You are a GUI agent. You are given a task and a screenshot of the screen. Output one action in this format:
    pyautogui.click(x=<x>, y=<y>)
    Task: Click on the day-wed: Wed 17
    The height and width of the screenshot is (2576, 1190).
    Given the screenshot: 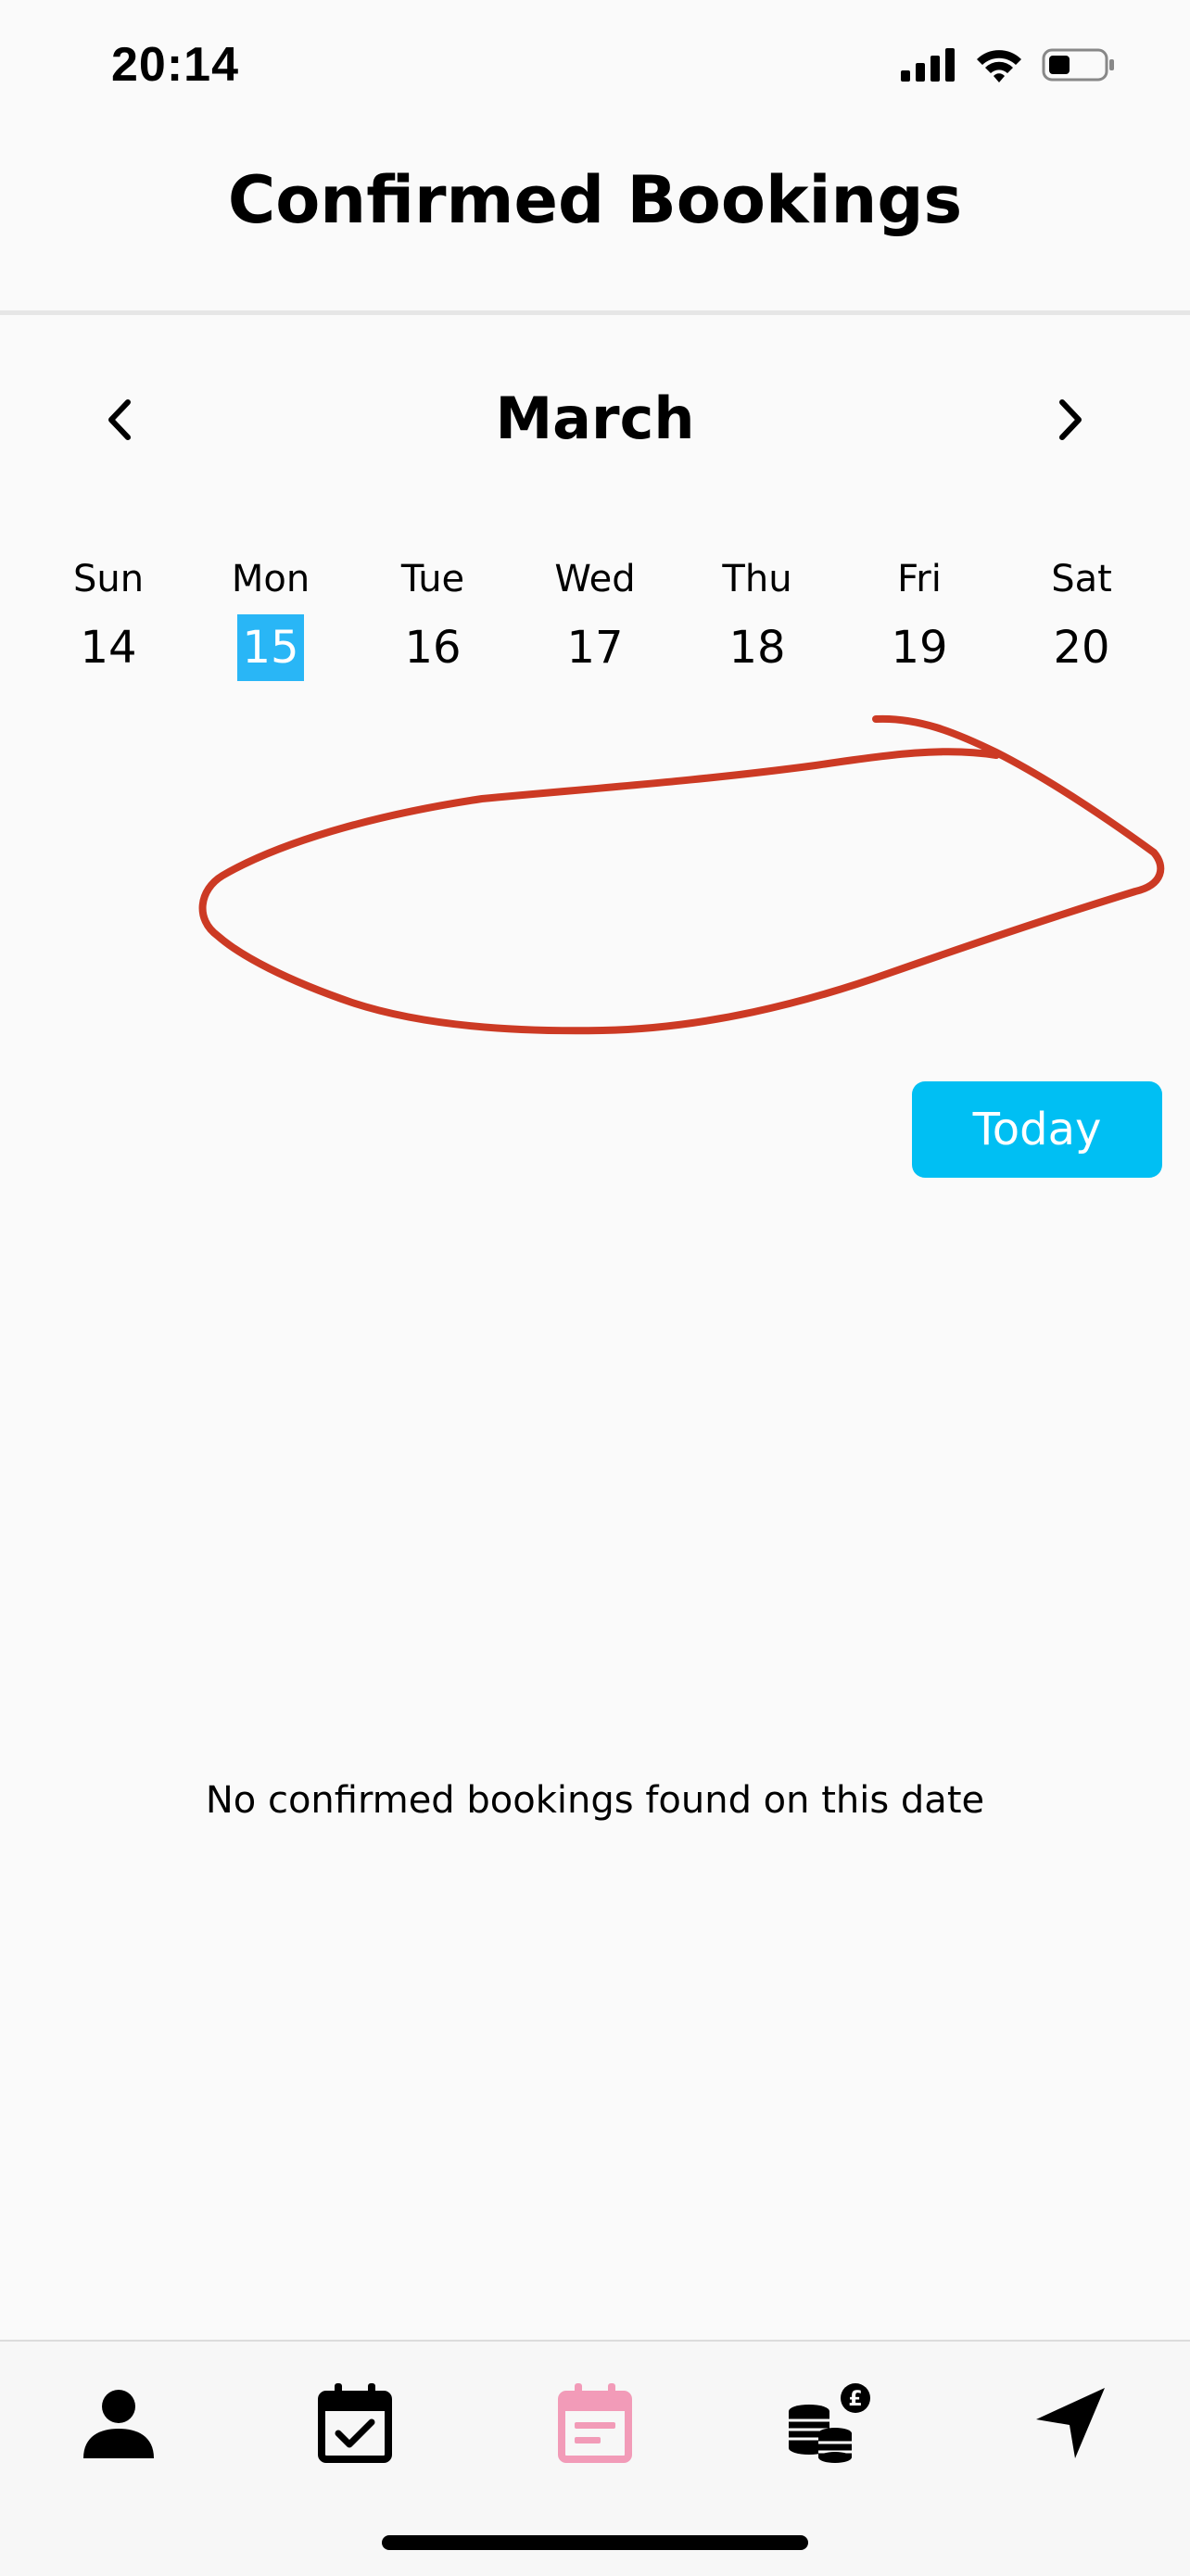 What is the action you would take?
    pyautogui.click(x=595, y=616)
    